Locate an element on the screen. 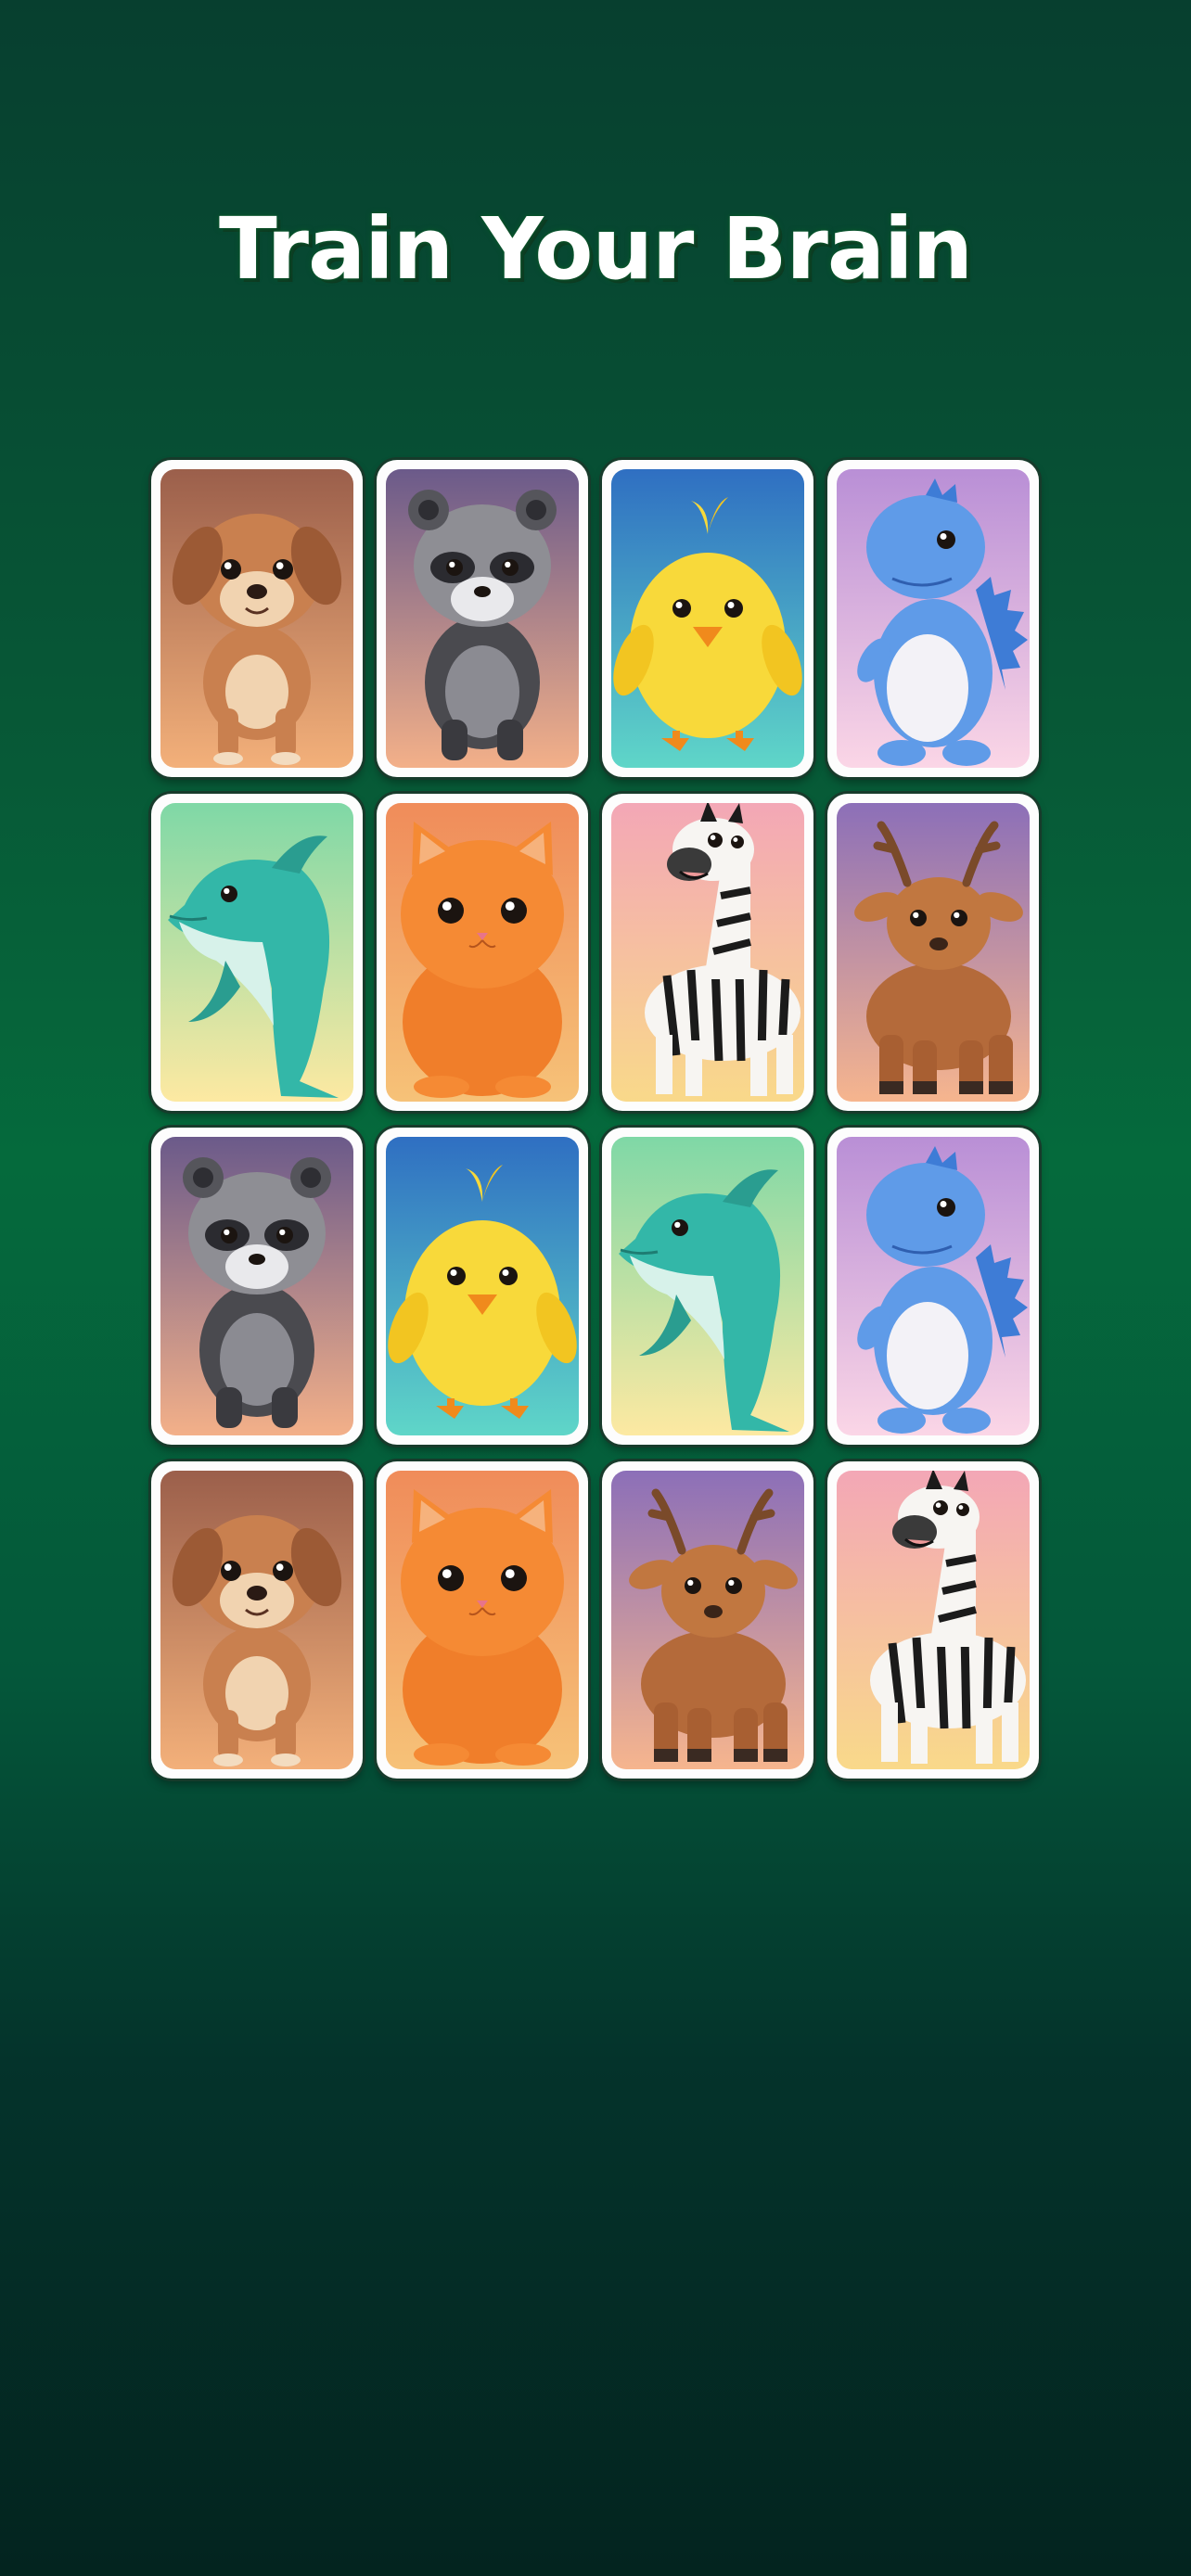 The width and height of the screenshot is (1191, 2576). game-title: Train Your Brain is located at coordinates (595, 249).